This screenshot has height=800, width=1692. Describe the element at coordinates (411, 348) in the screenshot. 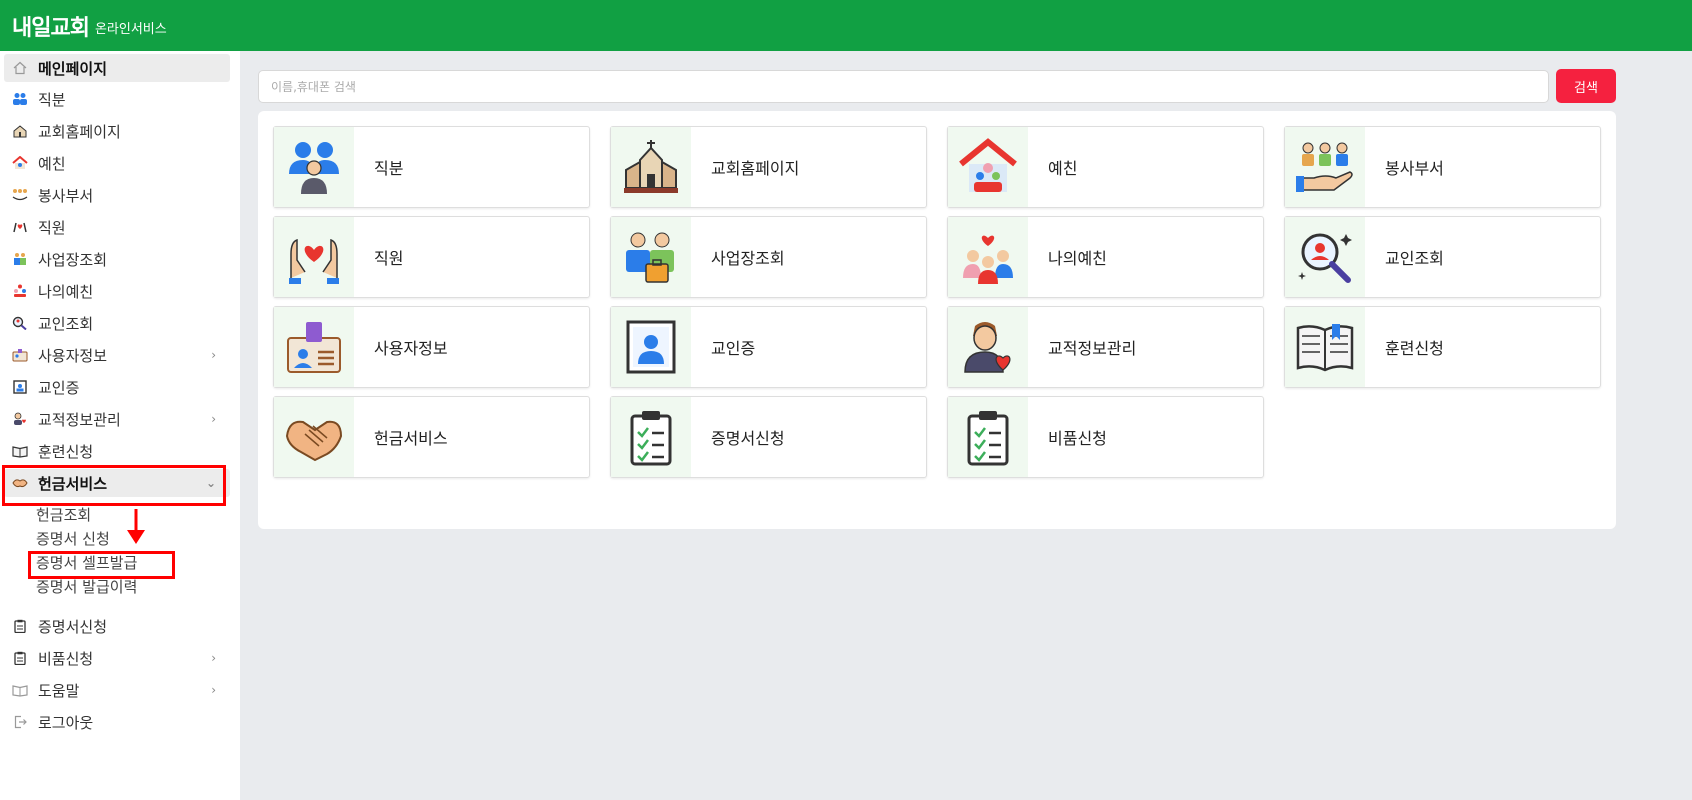

I see `card-label: 사용자정보` at that location.